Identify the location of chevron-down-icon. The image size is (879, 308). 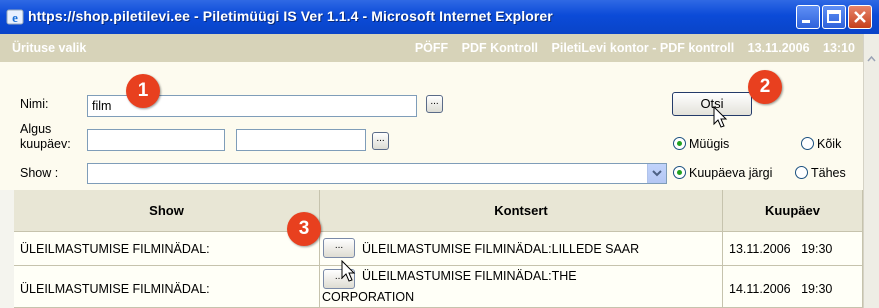
(657, 173).